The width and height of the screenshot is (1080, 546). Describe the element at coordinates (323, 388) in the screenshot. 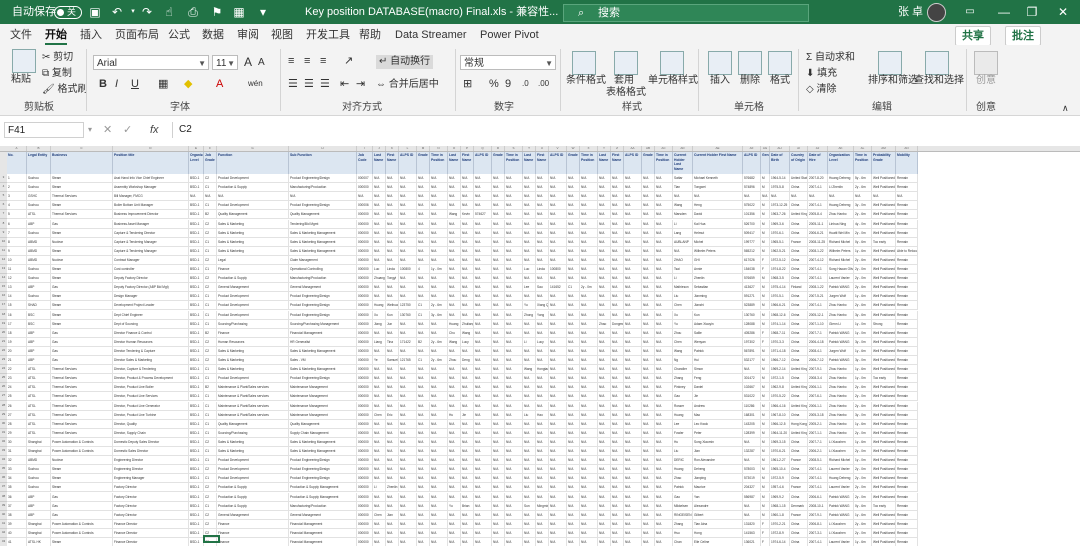

I see `table-cell: Maintenance Management` at that location.